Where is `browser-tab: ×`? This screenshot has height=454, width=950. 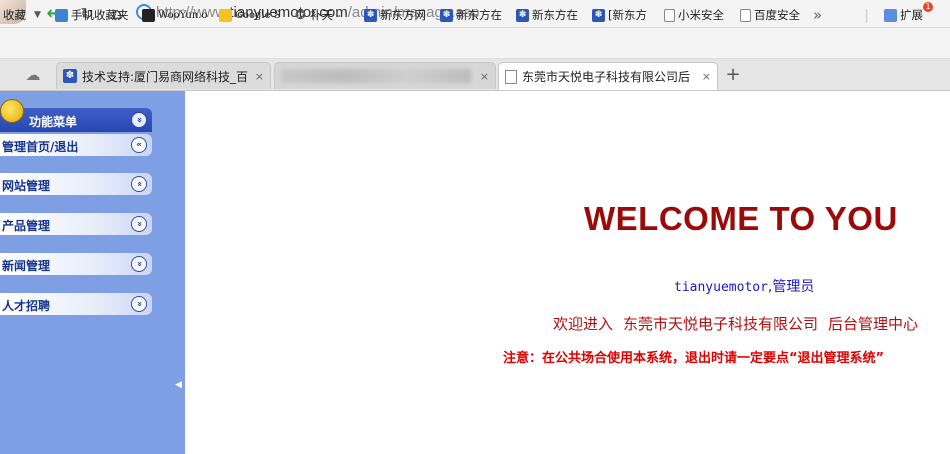
browser-tab: × is located at coordinates (385, 75).